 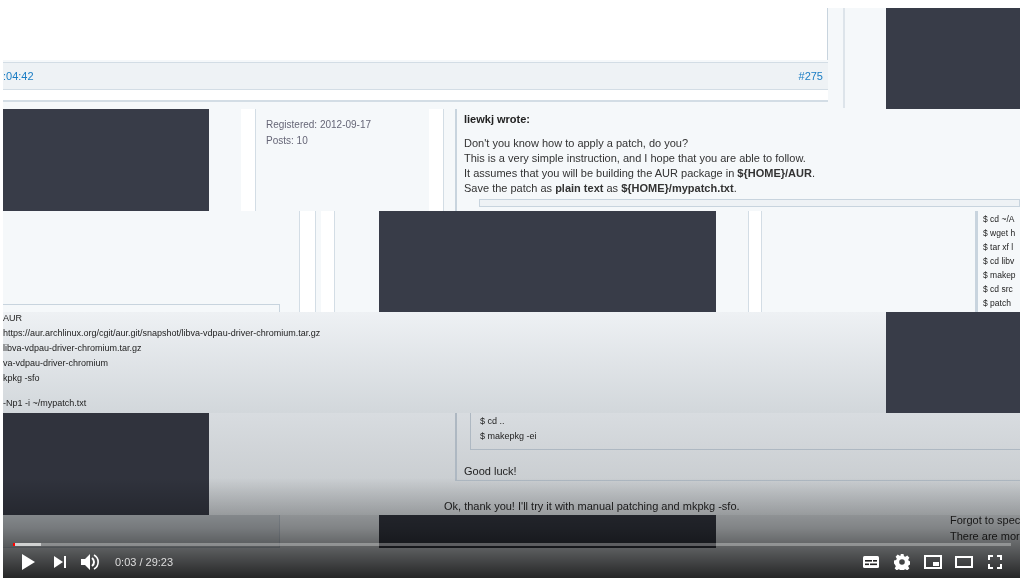 I want to click on progress-track, so click(x=512, y=544).